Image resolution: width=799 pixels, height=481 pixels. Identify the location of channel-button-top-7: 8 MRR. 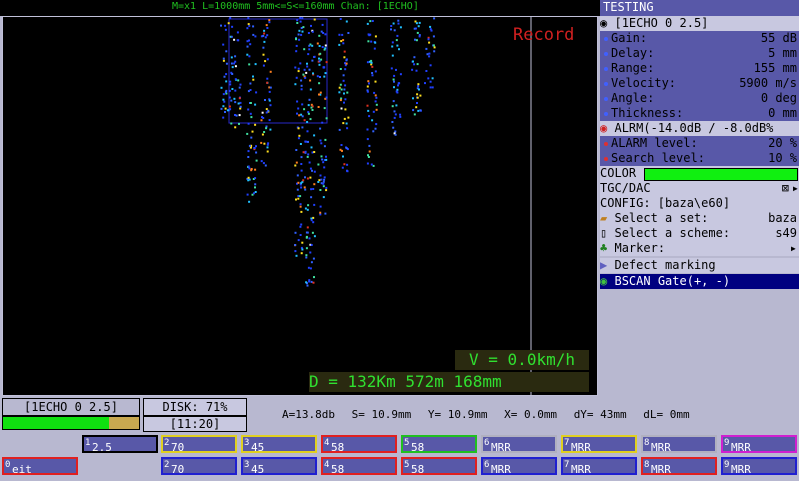
(679, 444).